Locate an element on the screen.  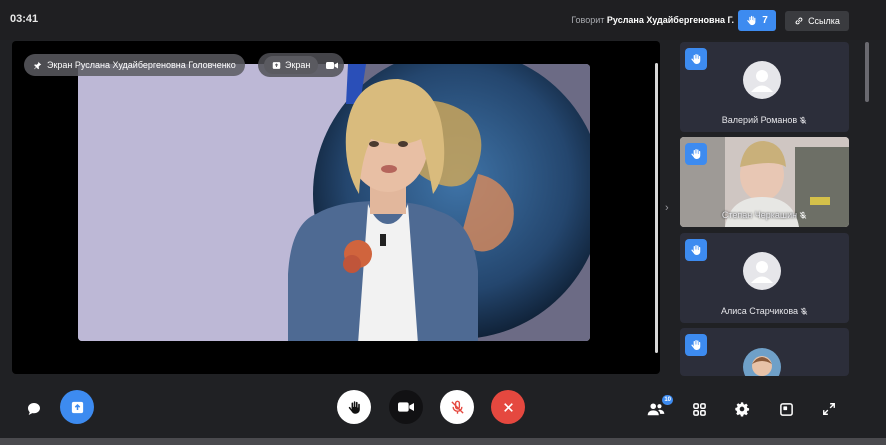
participant-tile: Валерий Романов is located at coordinates (764, 87).